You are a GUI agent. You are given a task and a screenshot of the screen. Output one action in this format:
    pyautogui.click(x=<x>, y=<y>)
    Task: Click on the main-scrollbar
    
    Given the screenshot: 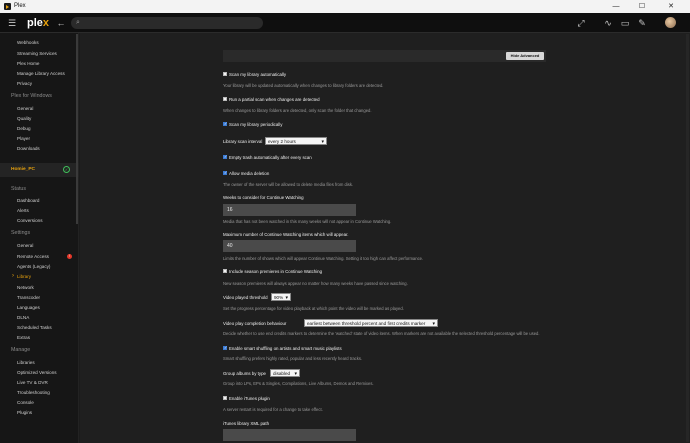 What is the action you would take?
    pyautogui.click(x=687, y=238)
    